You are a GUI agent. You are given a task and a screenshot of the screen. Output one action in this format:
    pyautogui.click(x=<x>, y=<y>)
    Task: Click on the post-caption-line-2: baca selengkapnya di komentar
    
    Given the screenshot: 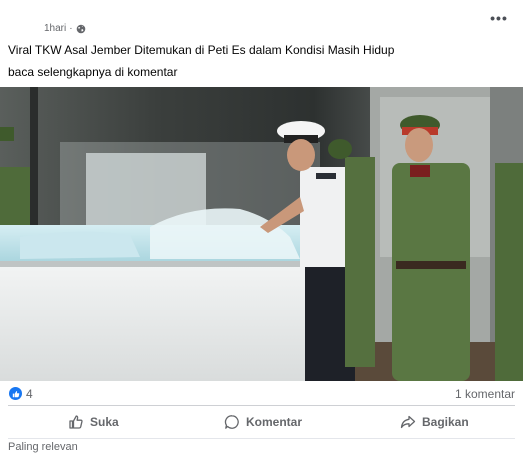 What is the action you would take?
    pyautogui.click(x=93, y=72)
    